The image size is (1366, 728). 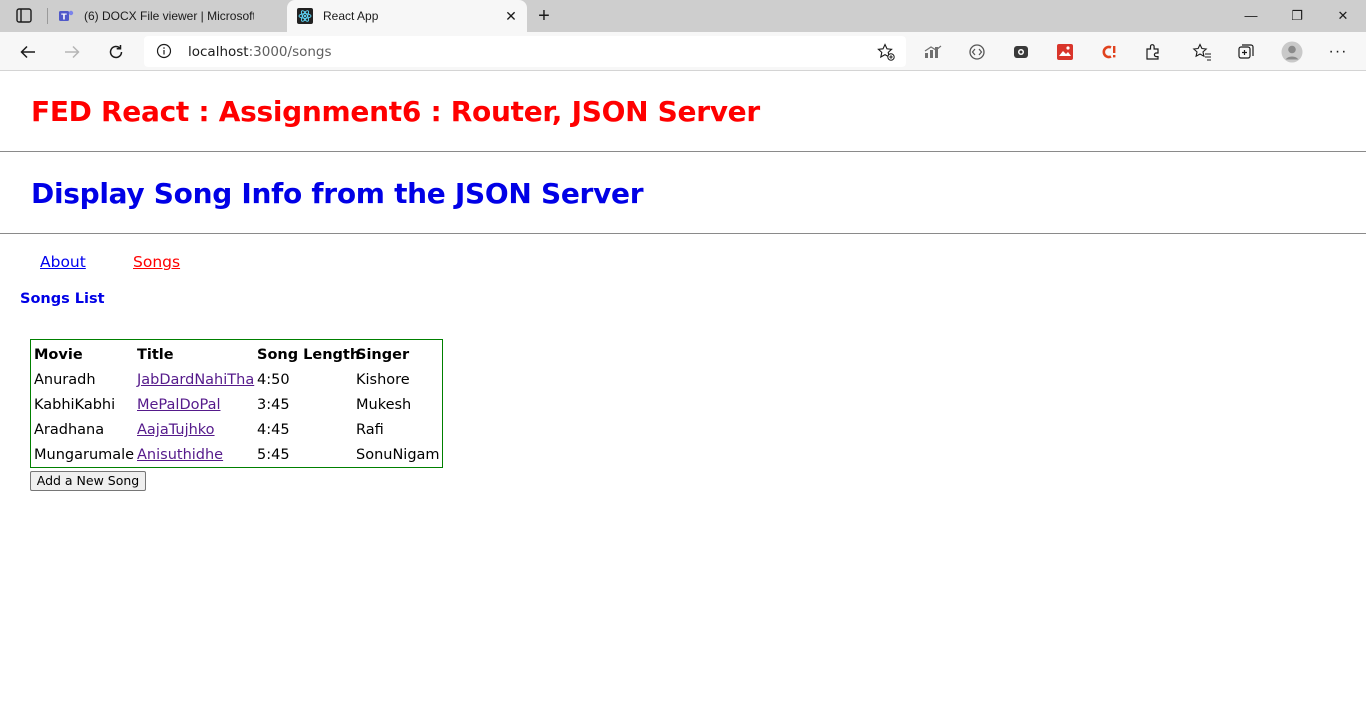 What do you see at coordinates (1297, 16) in the screenshot?
I see `restore-icon: ❐` at bounding box center [1297, 16].